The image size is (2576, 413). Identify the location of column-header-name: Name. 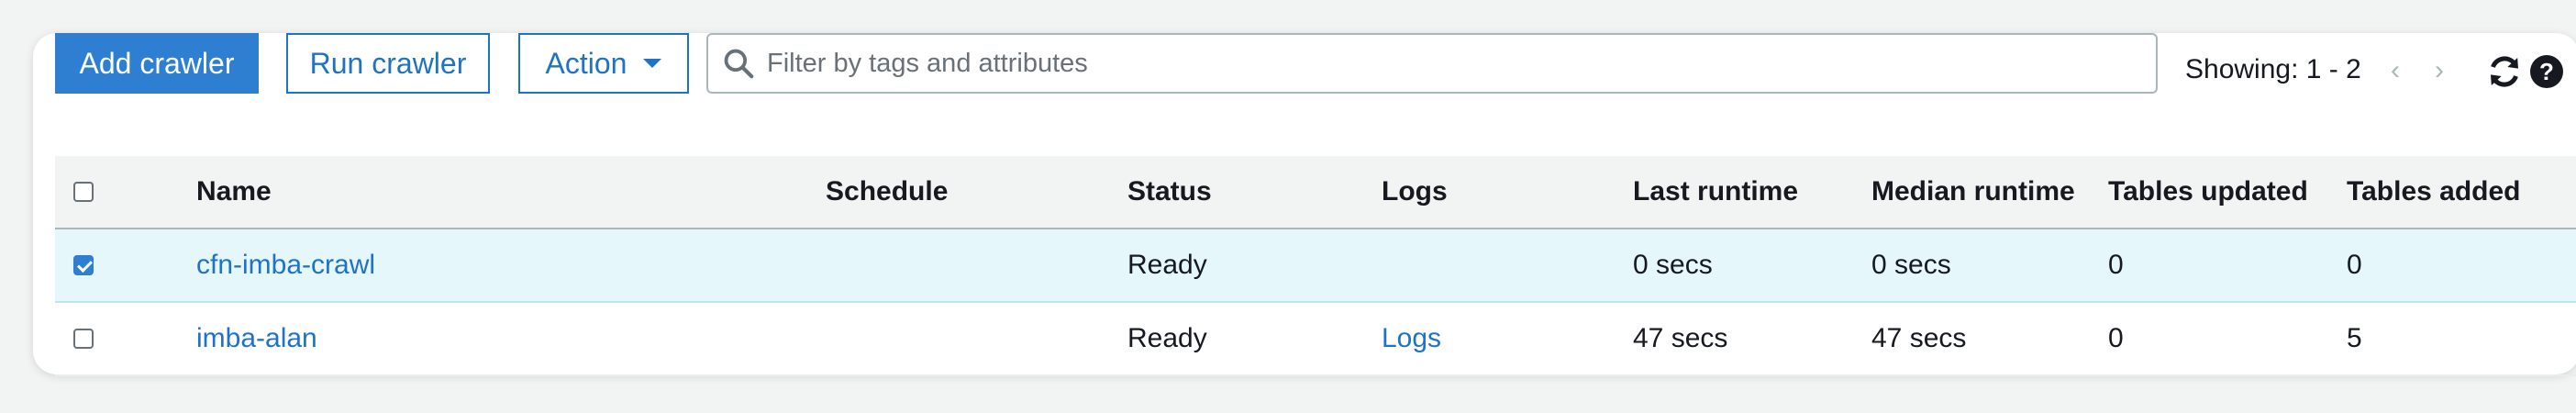
(234, 192).